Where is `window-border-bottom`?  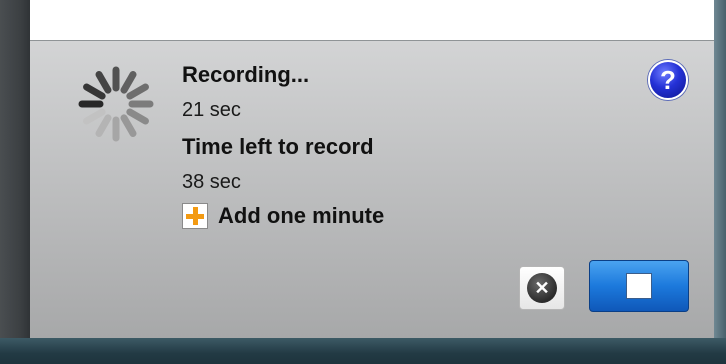 window-border-bottom is located at coordinates (363, 351).